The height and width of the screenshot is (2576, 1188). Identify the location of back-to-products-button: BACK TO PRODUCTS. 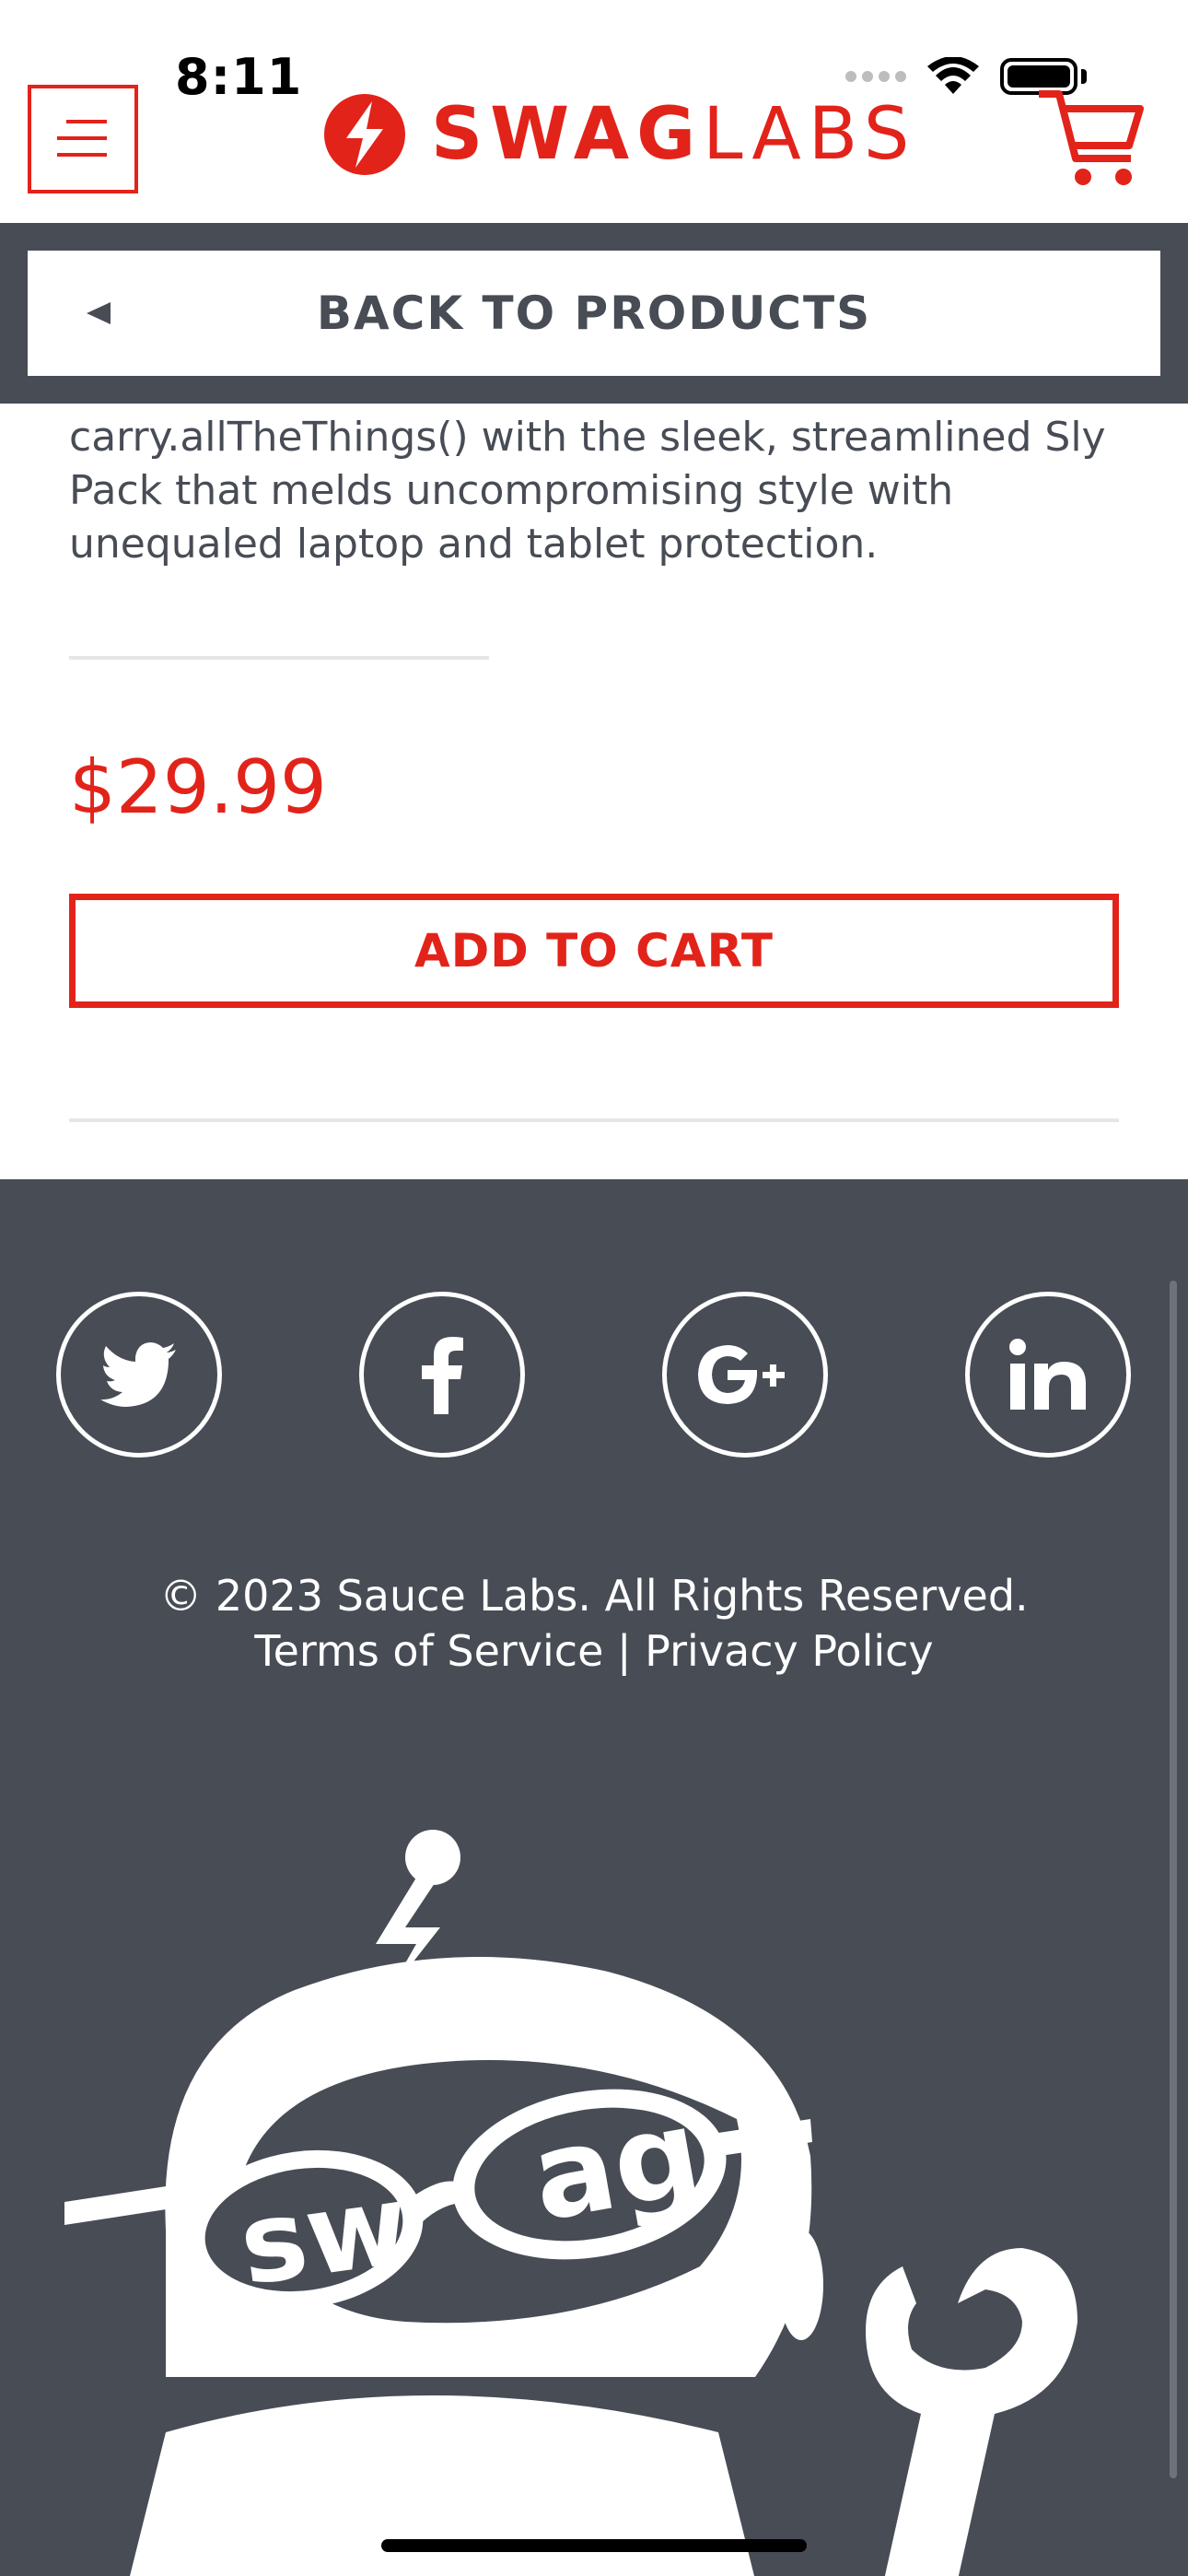
(594, 313).